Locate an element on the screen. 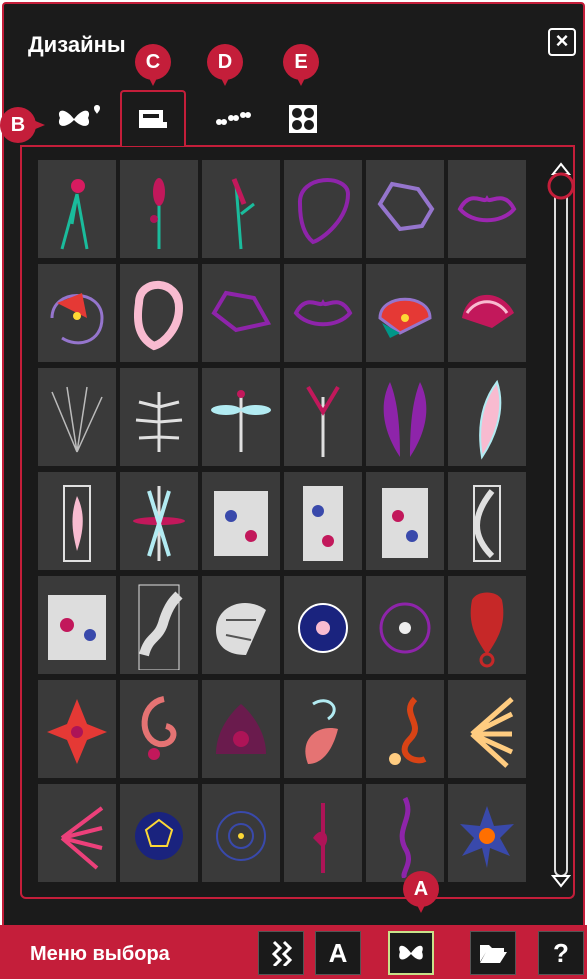  purple-outline-lips-icon is located at coordinates (487, 209).